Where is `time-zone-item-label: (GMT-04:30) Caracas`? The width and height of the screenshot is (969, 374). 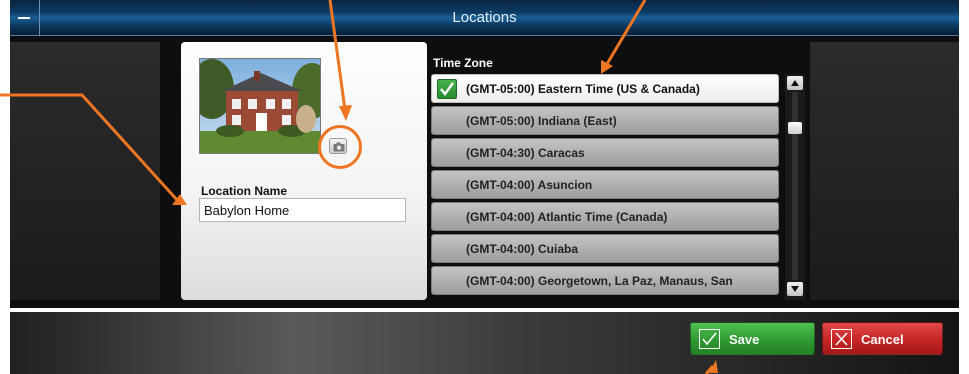 time-zone-item-label: (GMT-04:30) Caracas is located at coordinates (525, 153).